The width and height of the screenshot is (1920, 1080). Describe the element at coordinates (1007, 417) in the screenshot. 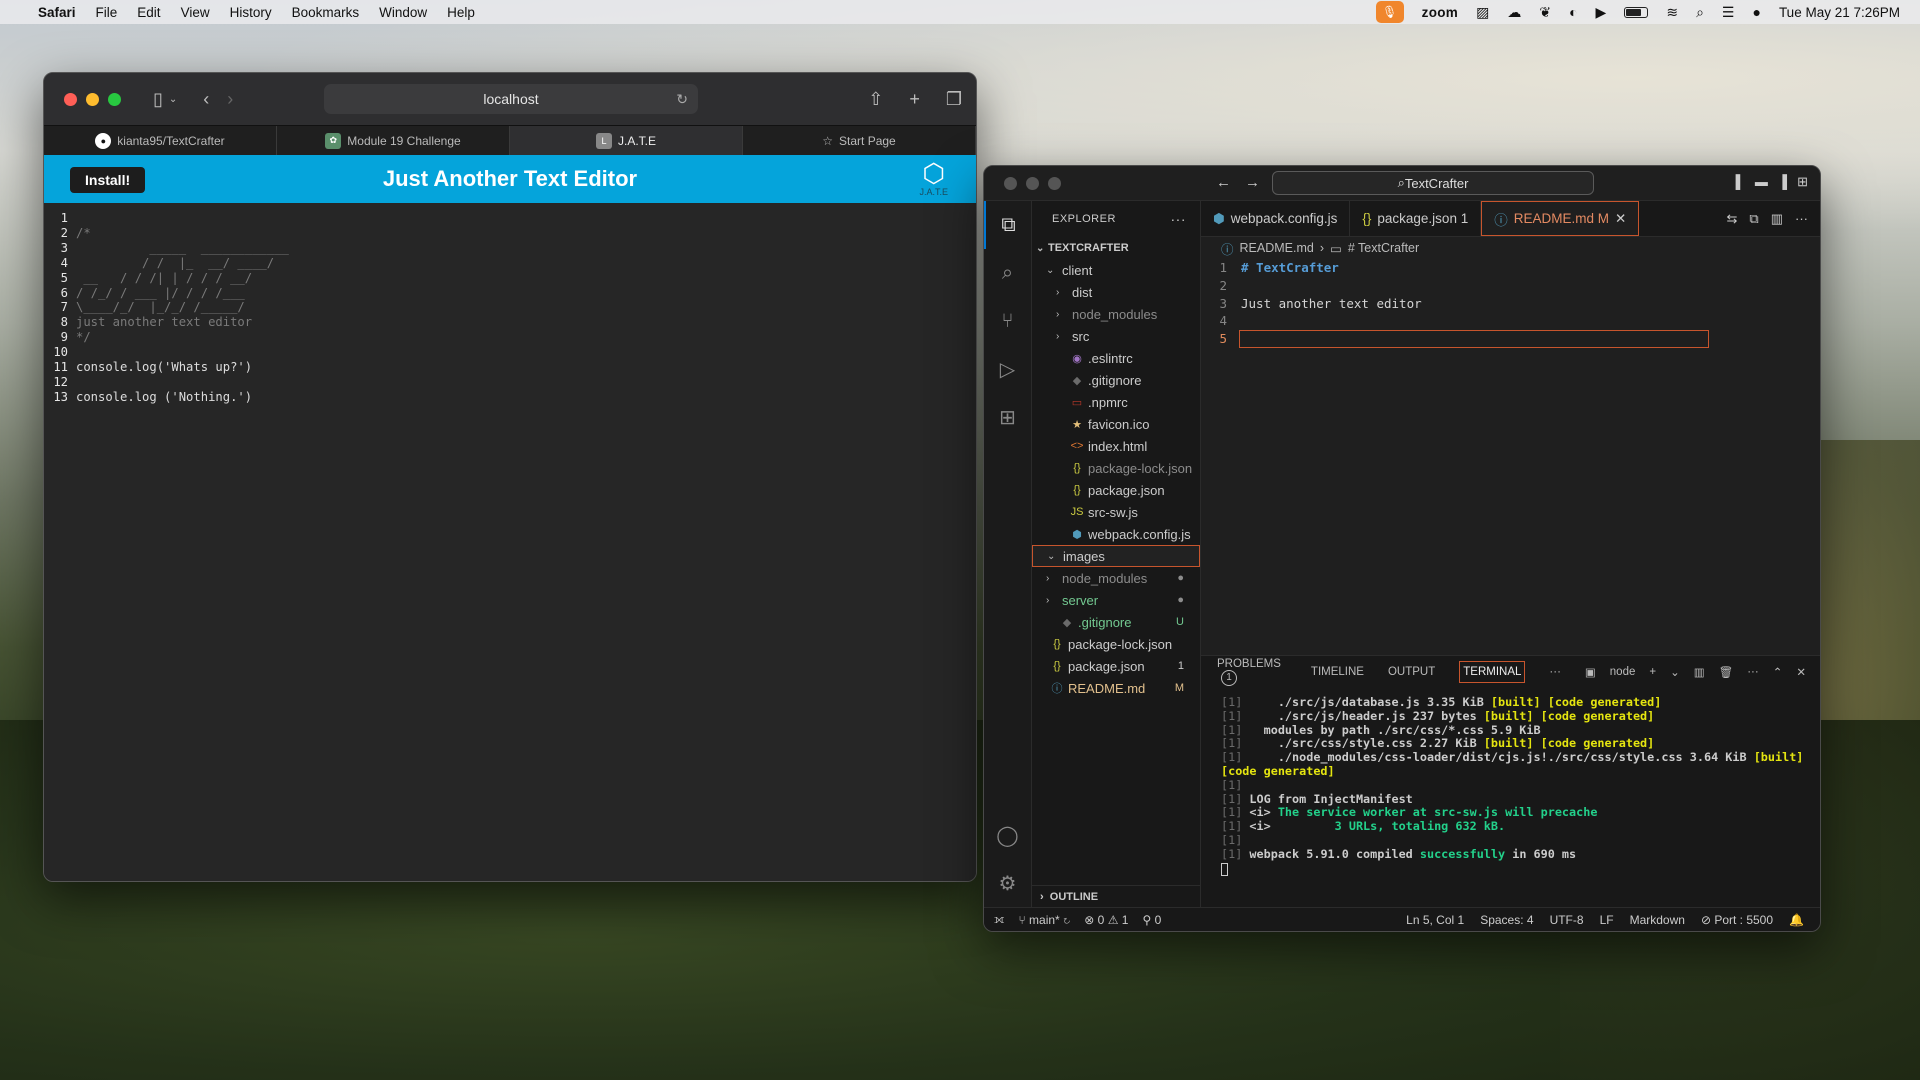

I see `extensions-icon: ⊞` at that location.